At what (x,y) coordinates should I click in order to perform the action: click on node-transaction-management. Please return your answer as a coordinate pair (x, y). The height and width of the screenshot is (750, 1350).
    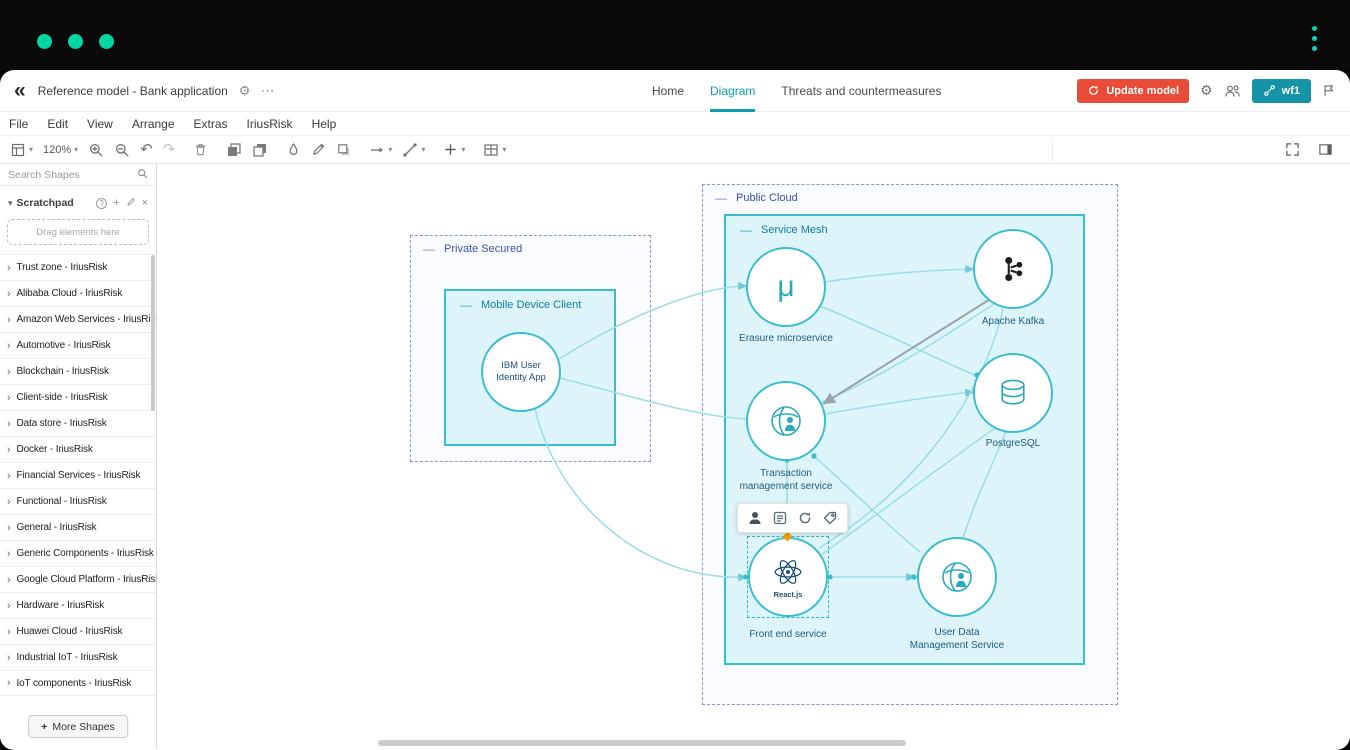
    Looking at the image, I should click on (786, 421).